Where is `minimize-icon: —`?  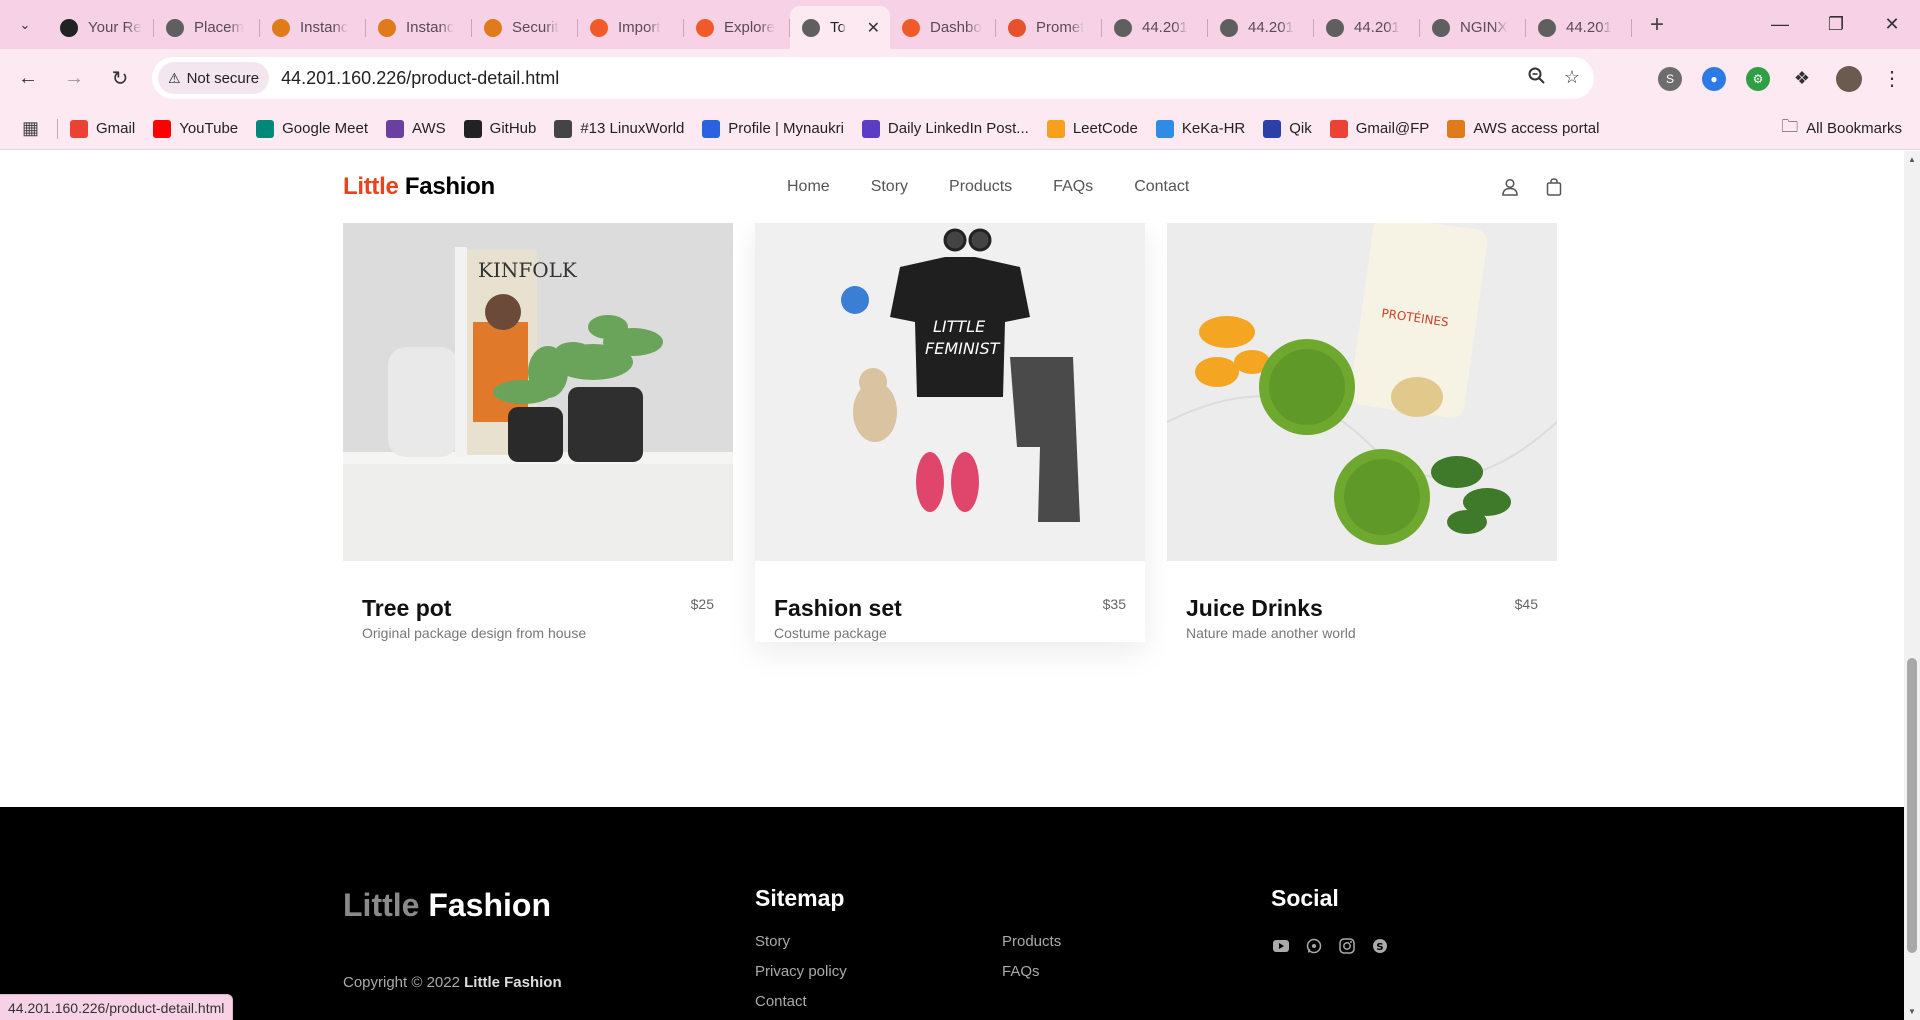 minimize-icon: — is located at coordinates (1780, 24).